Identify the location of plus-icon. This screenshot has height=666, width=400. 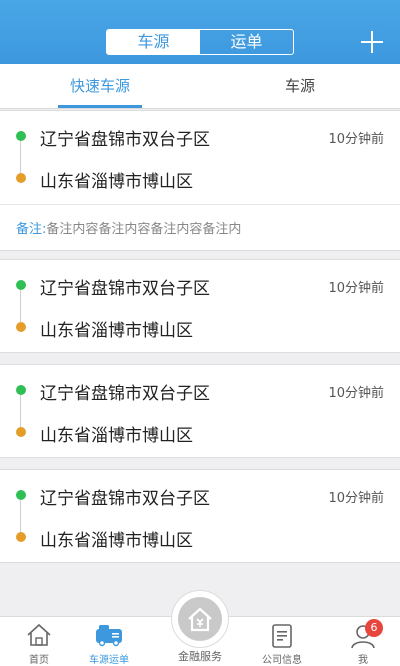
(372, 42).